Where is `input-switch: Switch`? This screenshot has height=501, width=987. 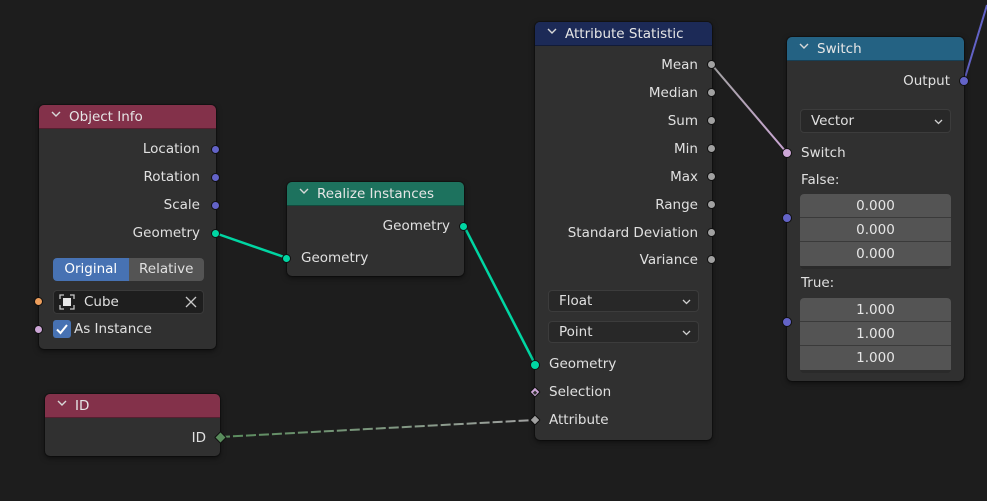
input-switch: Switch is located at coordinates (823, 153).